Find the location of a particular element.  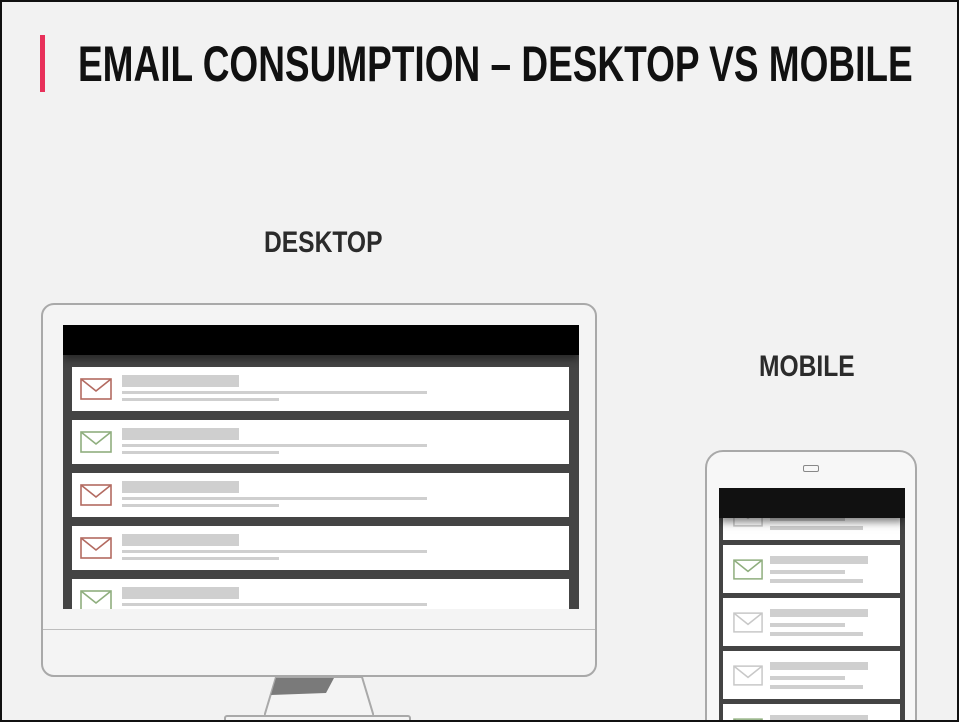

title-accent-bar is located at coordinates (42, 63).